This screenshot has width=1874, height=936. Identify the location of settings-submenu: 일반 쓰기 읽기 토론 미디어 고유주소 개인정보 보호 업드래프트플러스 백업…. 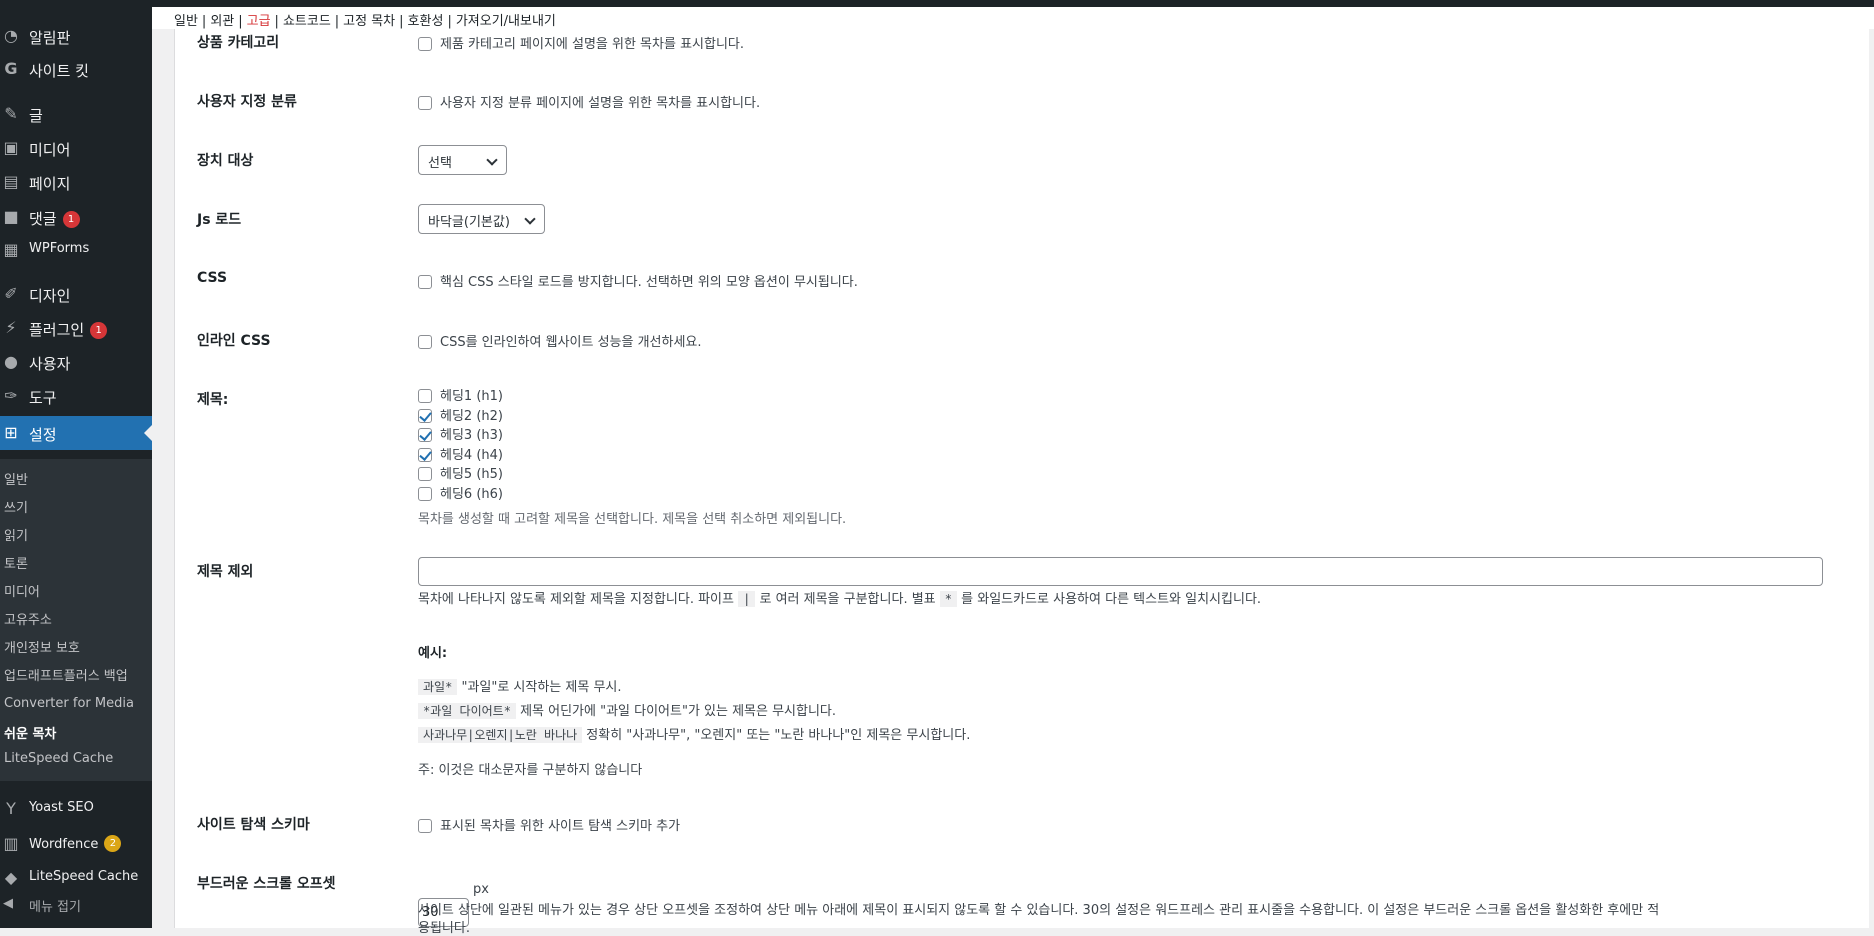
(76, 620).